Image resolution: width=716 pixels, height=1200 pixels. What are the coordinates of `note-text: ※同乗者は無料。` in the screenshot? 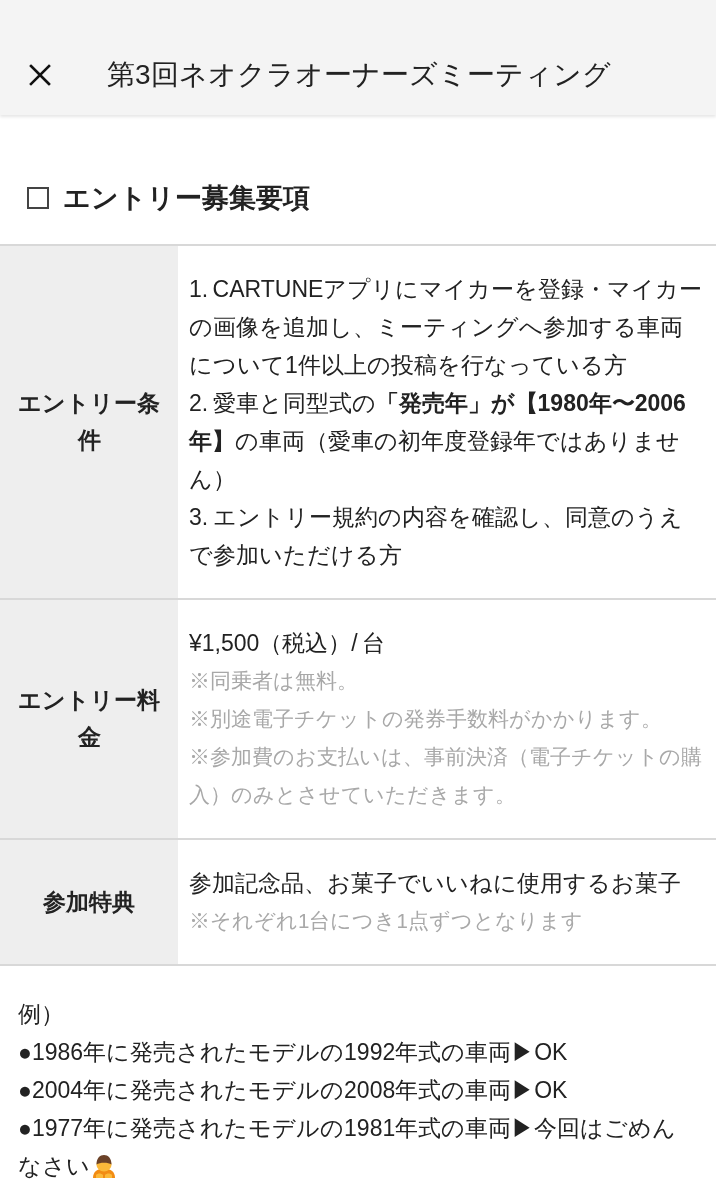 It's located at (274, 681).